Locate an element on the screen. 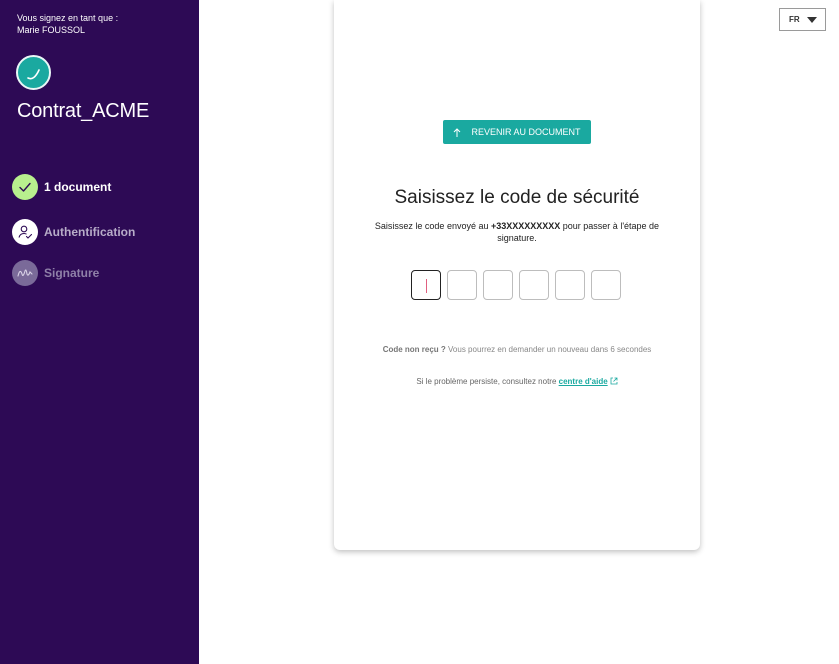 The height and width of the screenshot is (664, 839). page-title: Saisissez le code de sécurité is located at coordinates (517, 197).